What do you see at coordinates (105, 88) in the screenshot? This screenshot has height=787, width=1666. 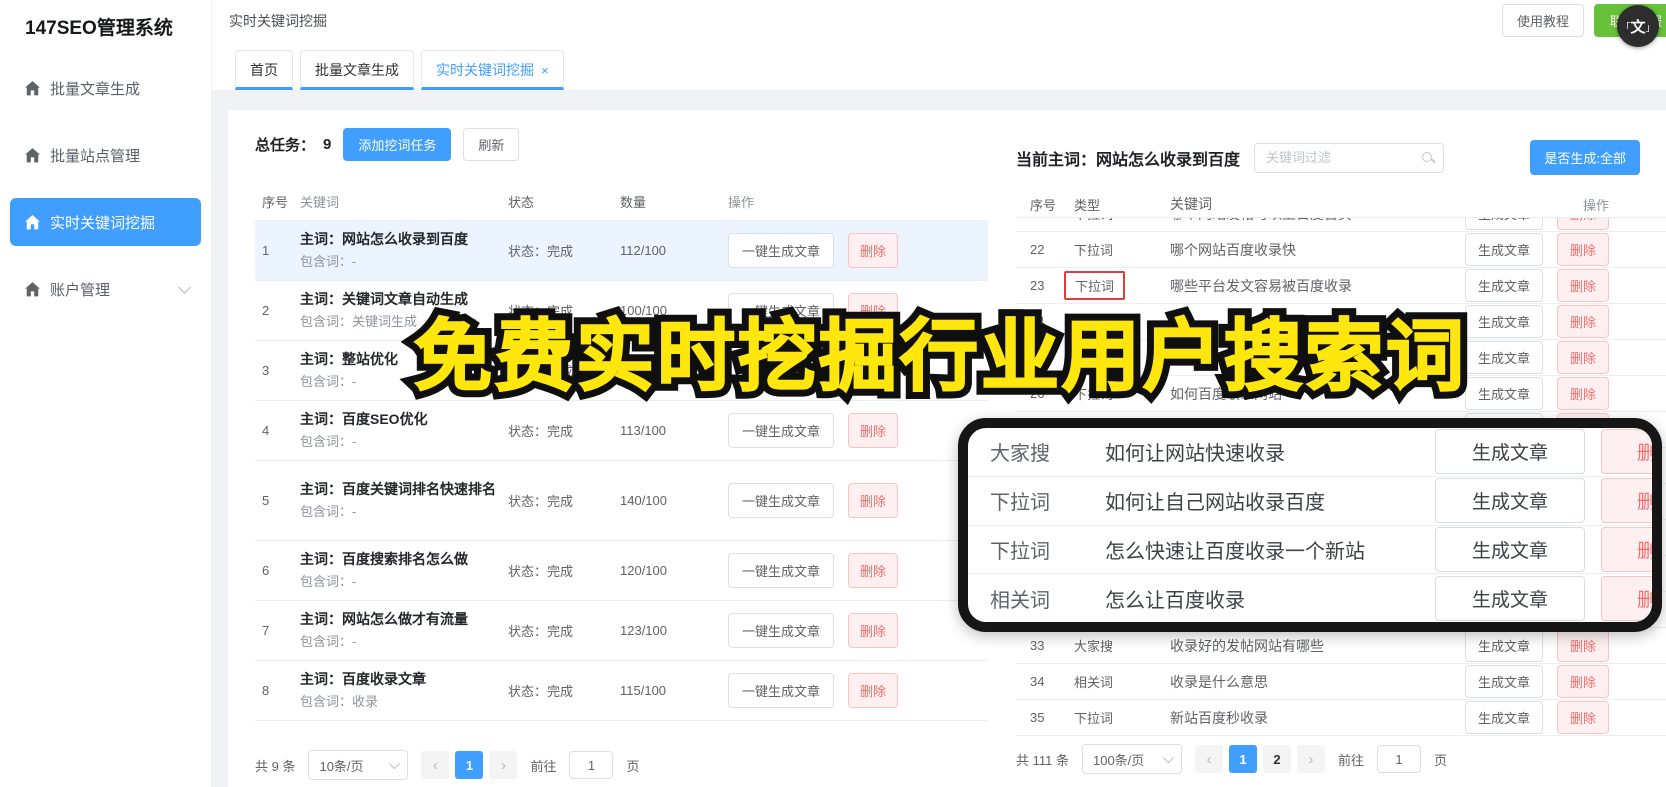 I see `sidebar-item-batch-article: 批量文章生成` at bounding box center [105, 88].